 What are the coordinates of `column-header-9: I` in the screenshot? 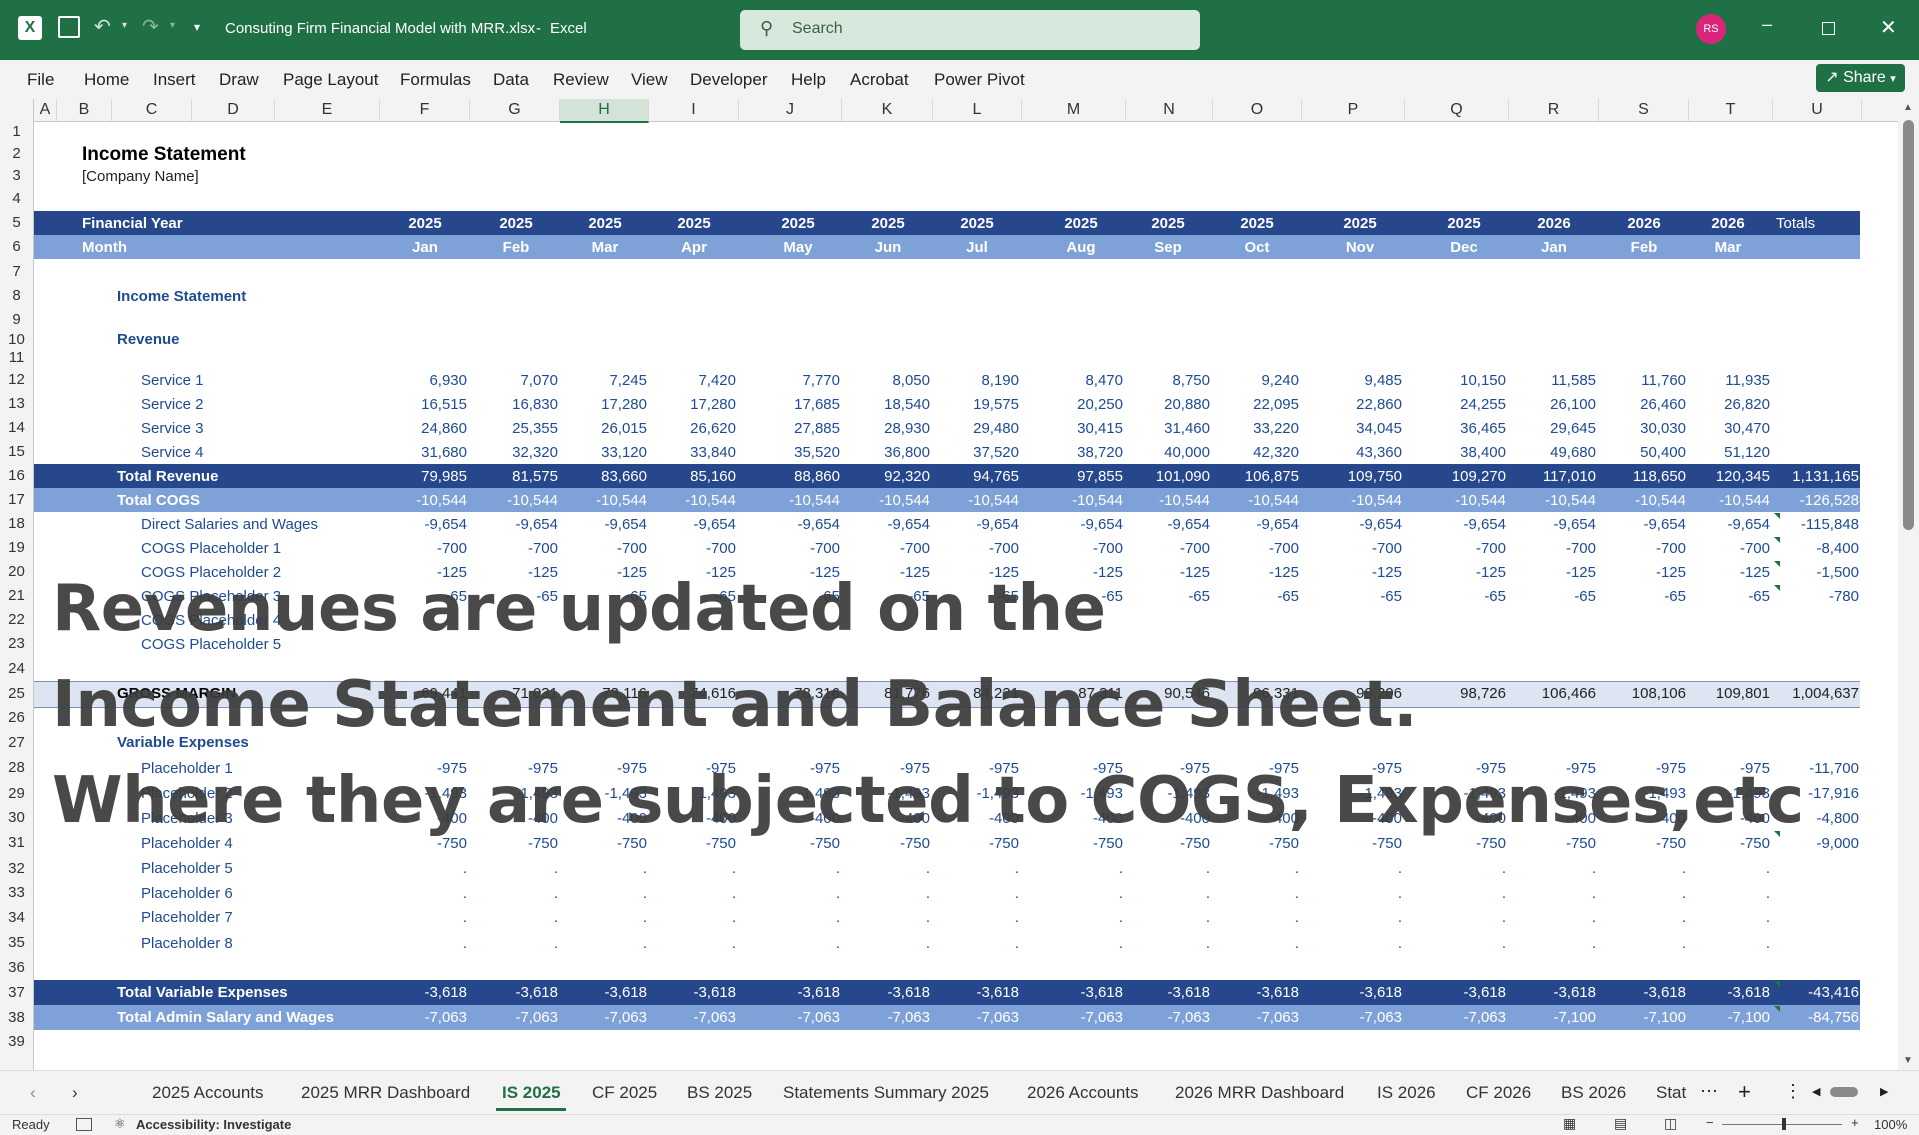 It's located at (694, 110).